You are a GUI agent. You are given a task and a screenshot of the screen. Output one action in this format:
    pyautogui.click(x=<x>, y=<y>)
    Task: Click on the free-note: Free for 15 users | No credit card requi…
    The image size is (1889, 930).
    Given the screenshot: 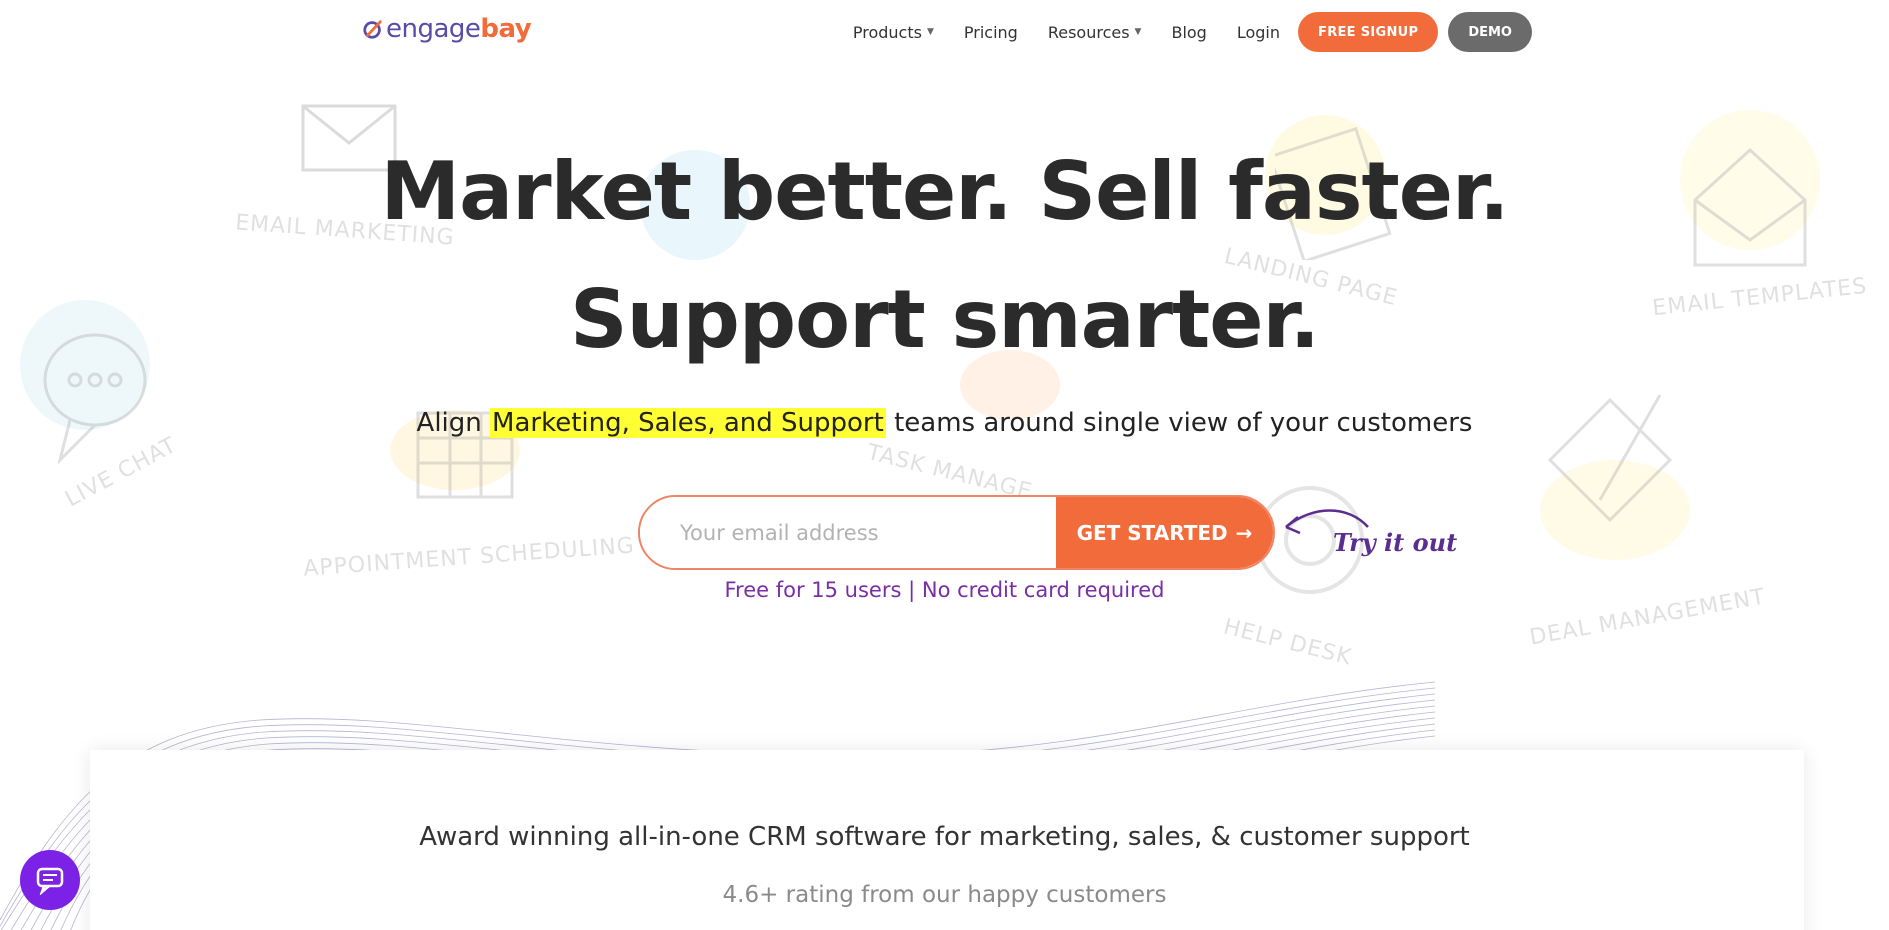 What is the action you would take?
    pyautogui.click(x=944, y=590)
    